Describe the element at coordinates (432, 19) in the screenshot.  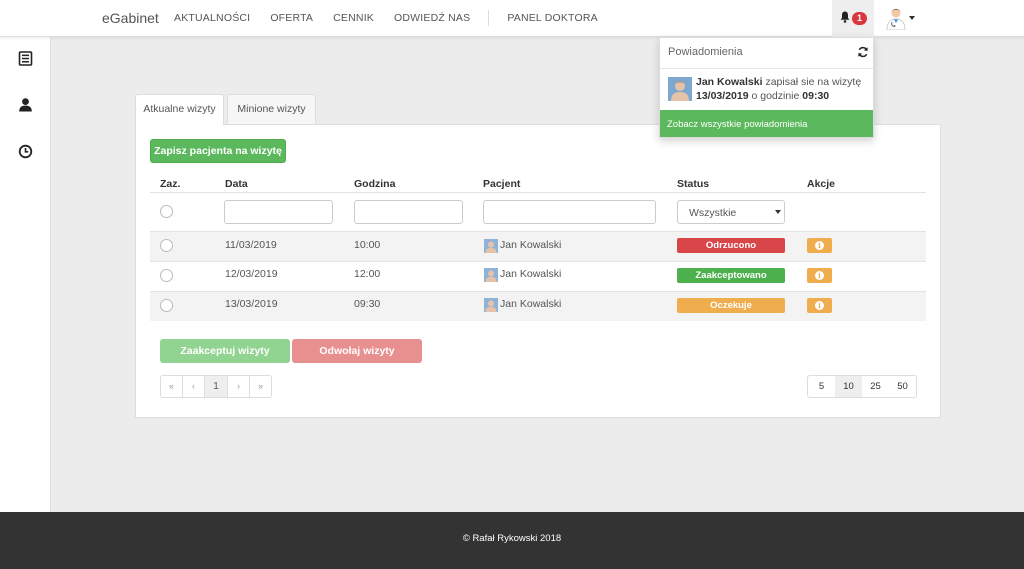
I see `nav-item-odwiedz-nas: ODWIEDŹ NAS` at that location.